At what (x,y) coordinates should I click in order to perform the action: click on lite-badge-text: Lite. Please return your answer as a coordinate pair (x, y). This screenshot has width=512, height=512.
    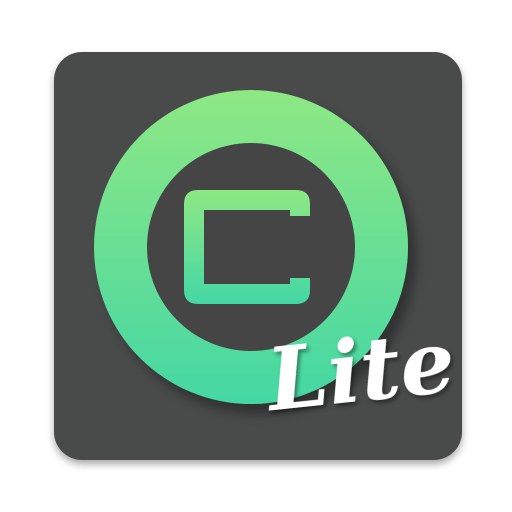
    Looking at the image, I should click on (360, 371).